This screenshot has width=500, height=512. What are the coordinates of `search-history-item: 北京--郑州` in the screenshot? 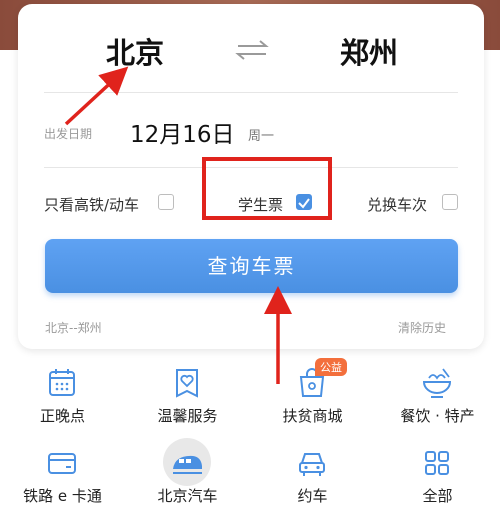 It's located at (73, 327).